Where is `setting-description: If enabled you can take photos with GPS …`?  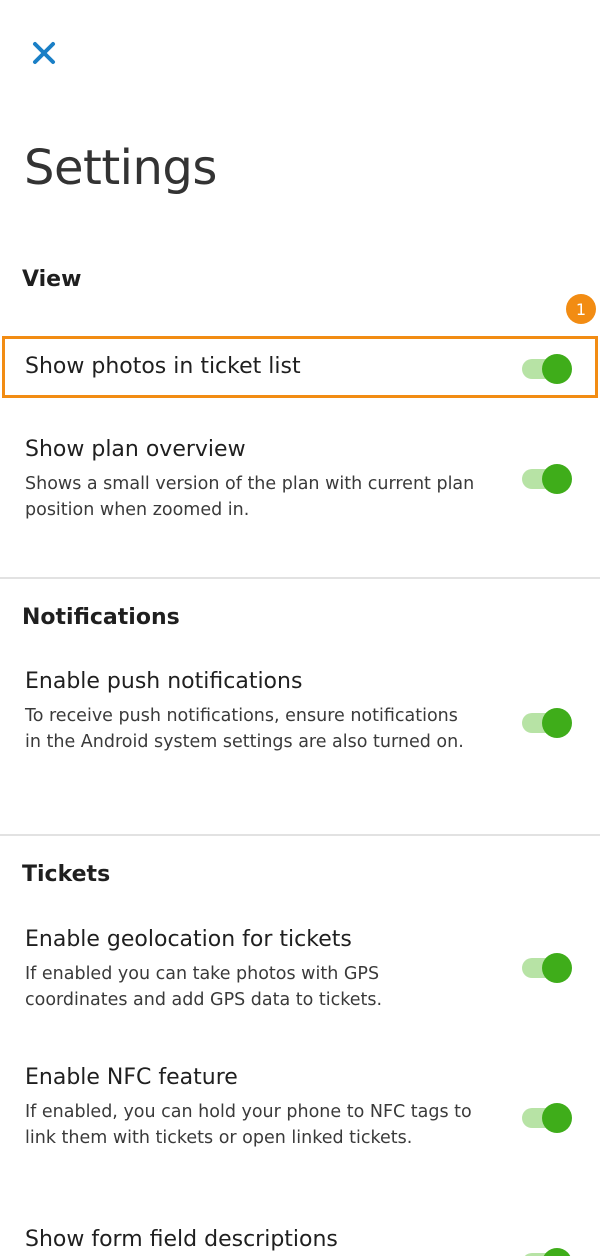 setting-description: If enabled you can take photos with GPS … is located at coordinates (204, 987).